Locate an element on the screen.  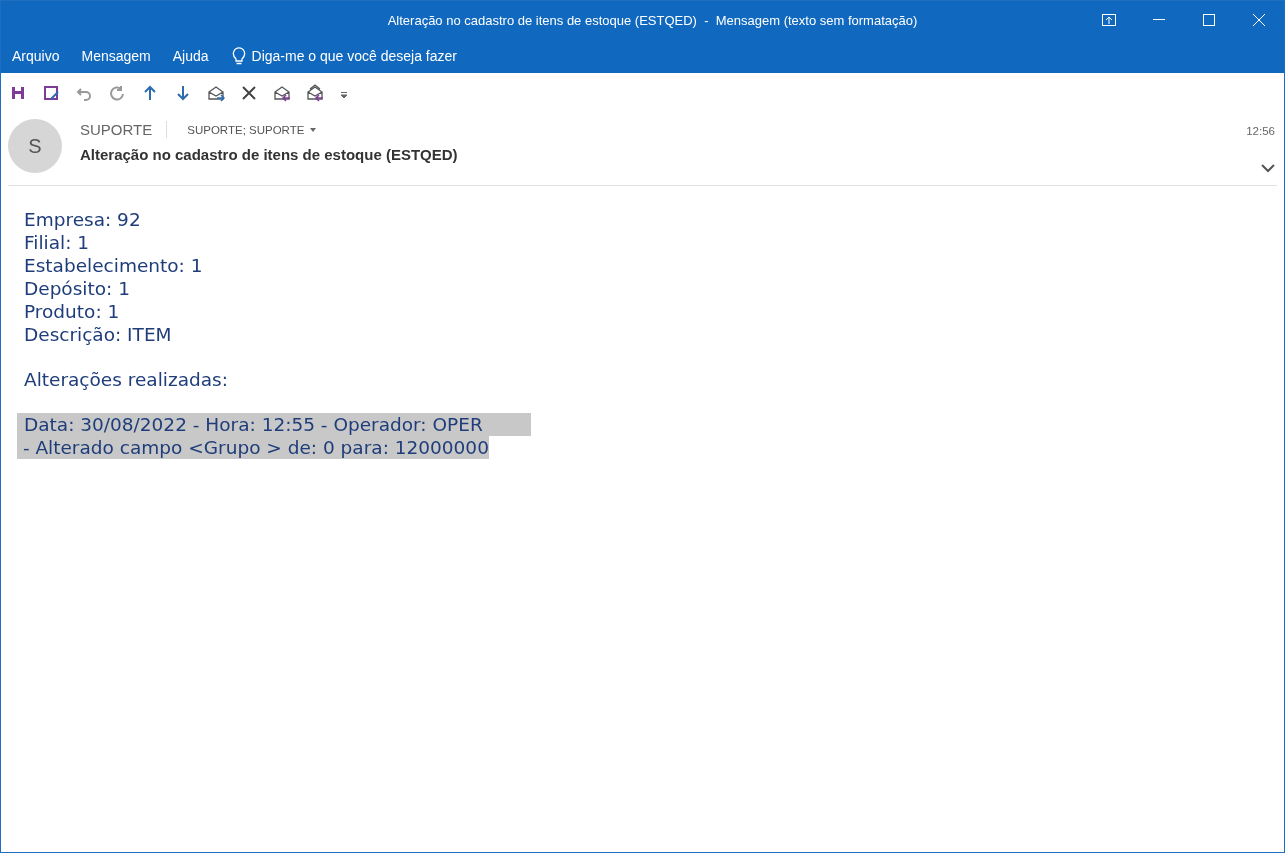
menu-item: Ajuda is located at coordinates (190, 56).